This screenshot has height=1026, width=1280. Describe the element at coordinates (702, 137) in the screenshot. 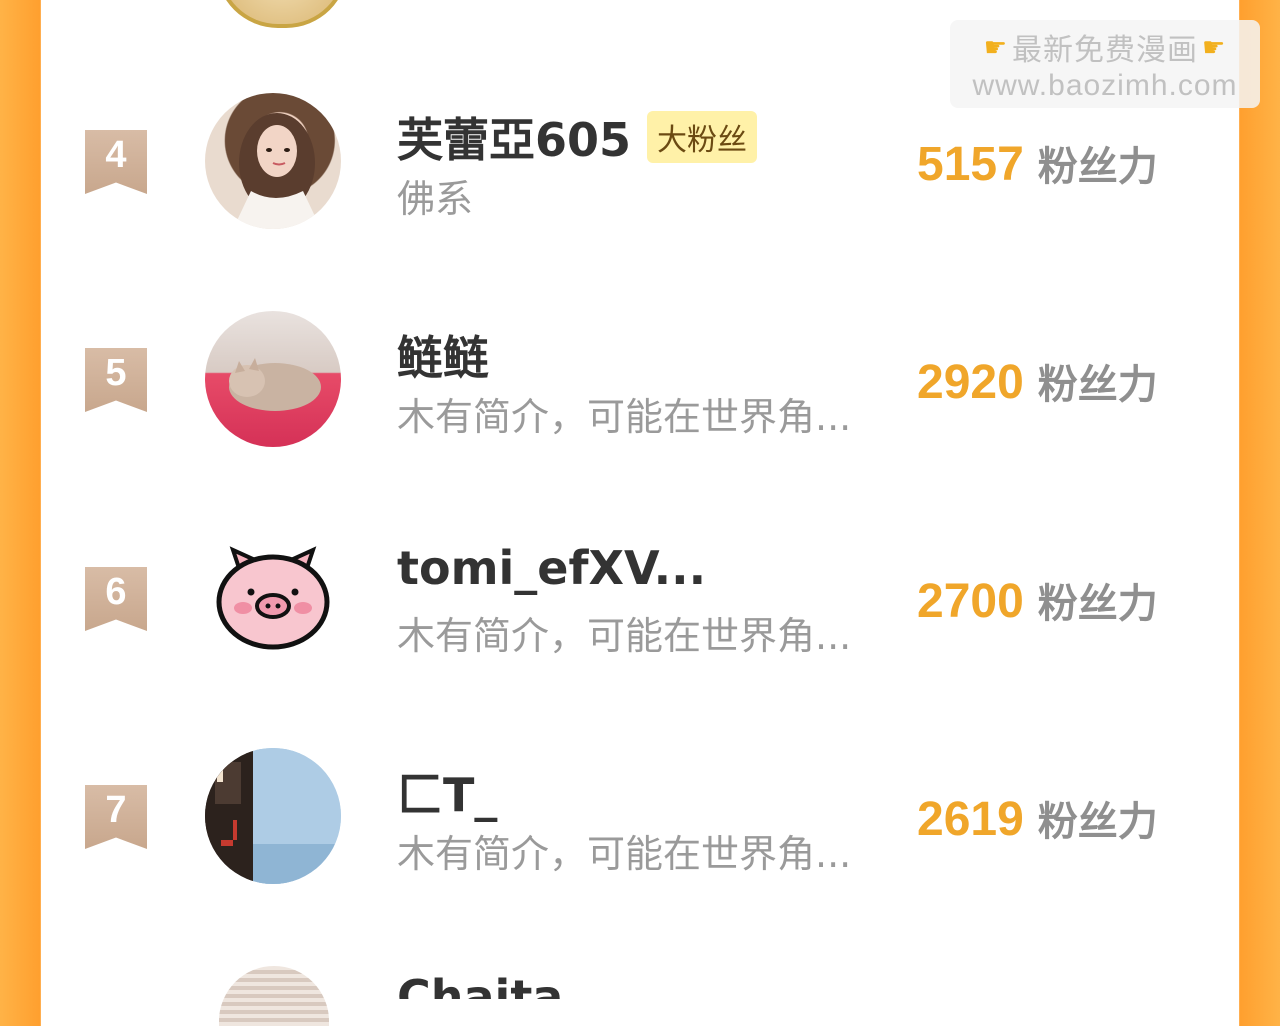

I see `big-fan-badge: 大粉丝` at that location.